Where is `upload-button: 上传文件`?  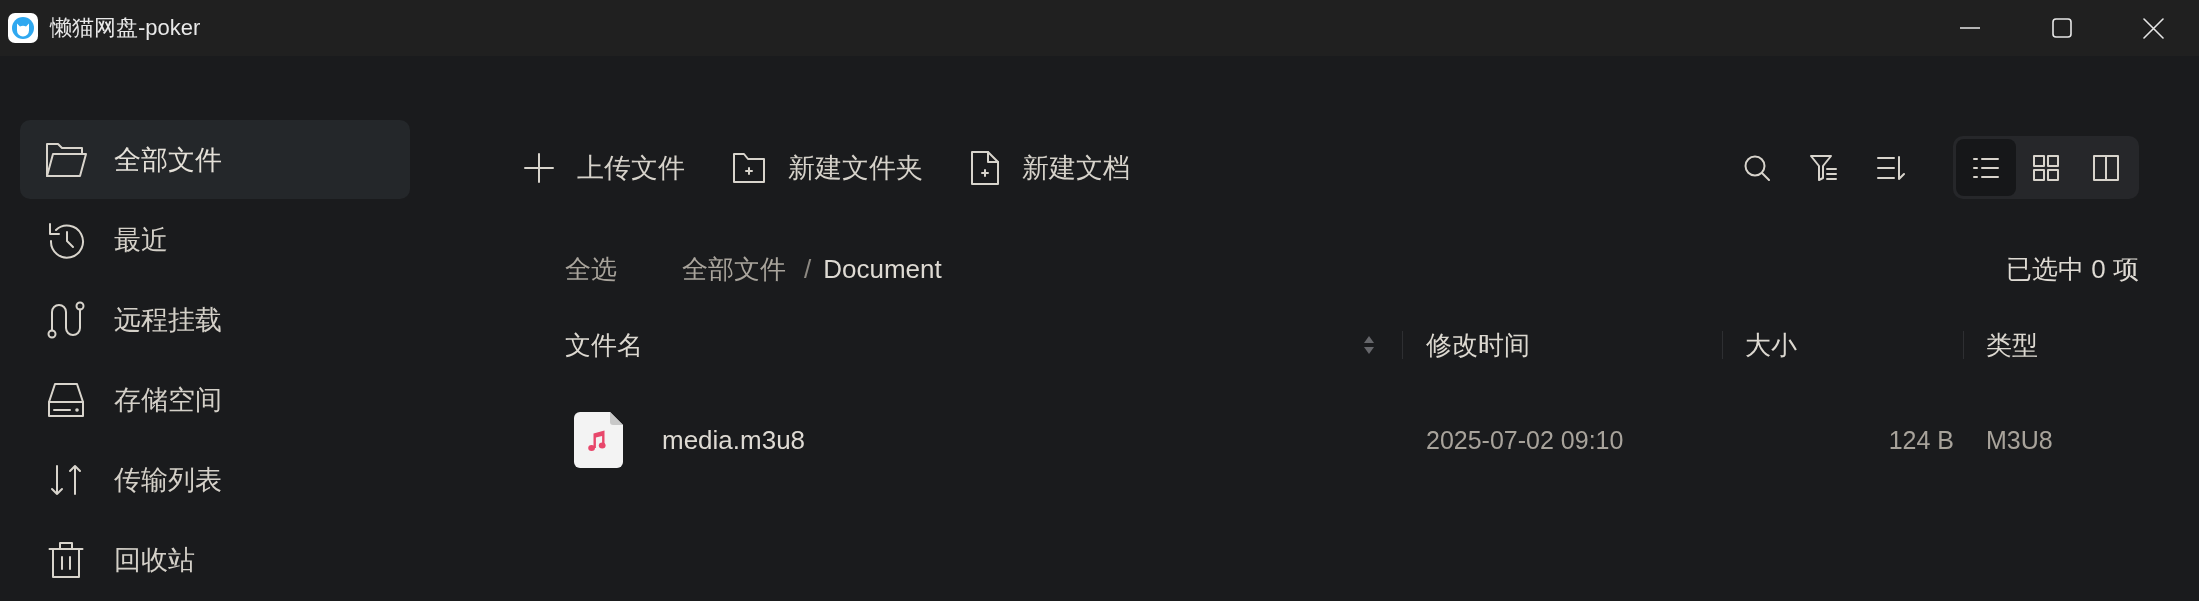
upload-button: 上传文件 is located at coordinates (604, 167).